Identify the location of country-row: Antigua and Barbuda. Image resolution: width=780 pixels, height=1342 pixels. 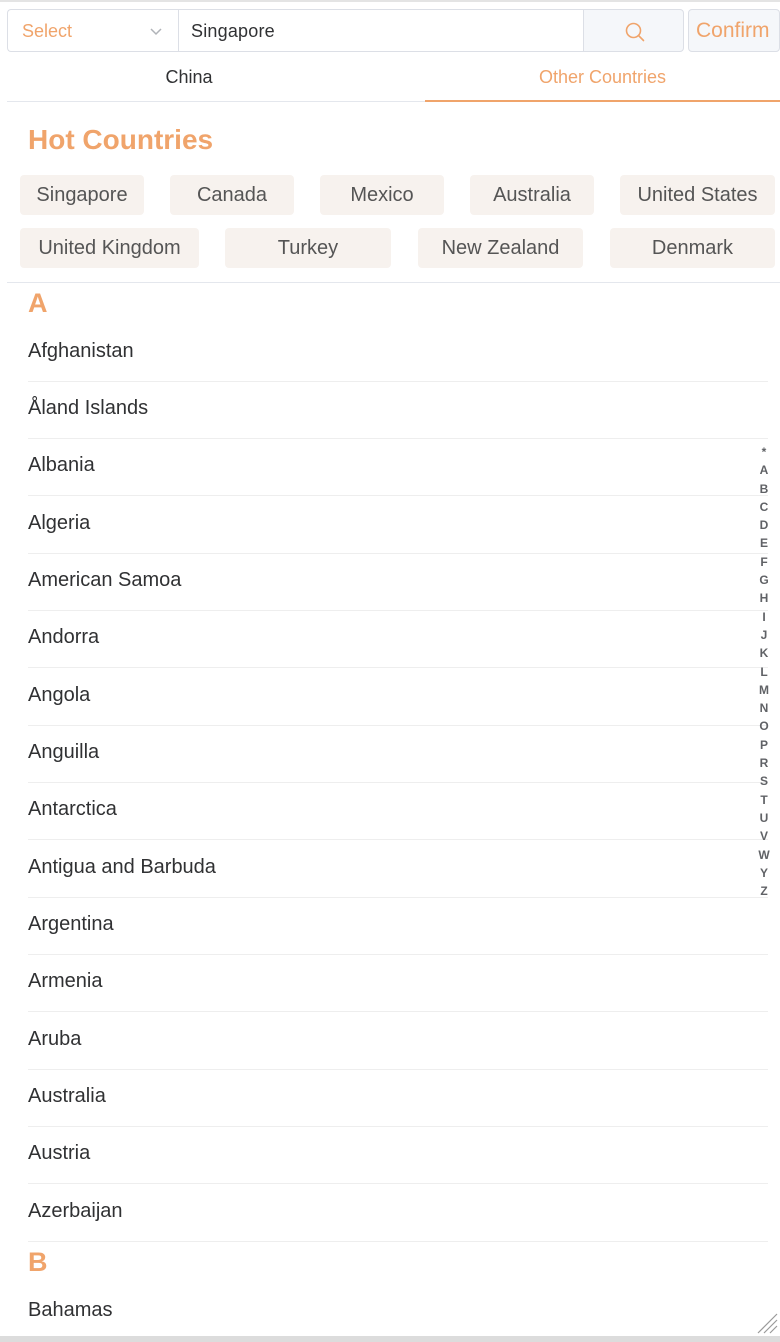
(398, 869).